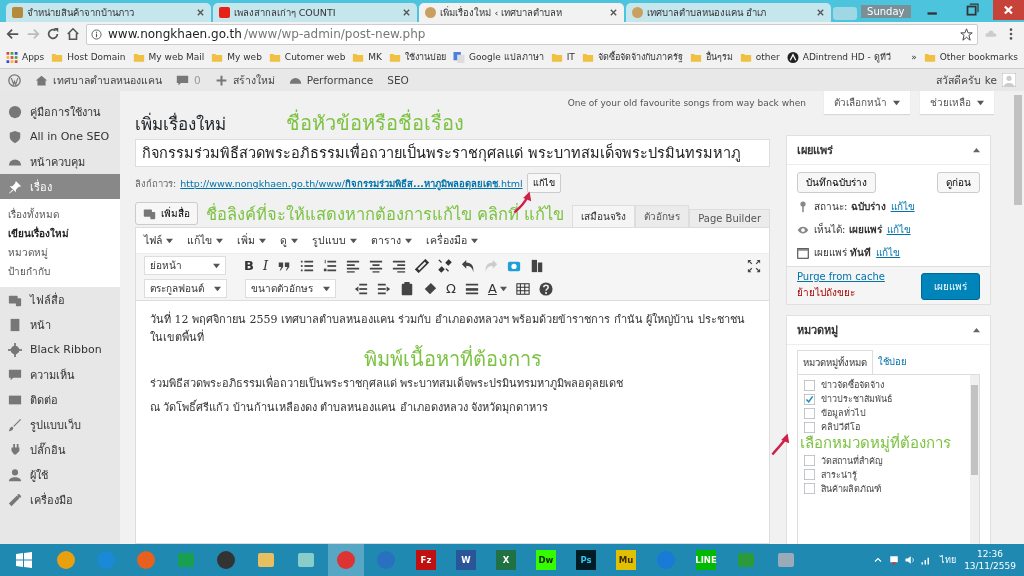 Image resolution: width=1024 pixels, height=576 pixels. What do you see at coordinates (976, 80) in the screenshot?
I see `account-link: สวัสดีครับ ke` at bounding box center [976, 80].